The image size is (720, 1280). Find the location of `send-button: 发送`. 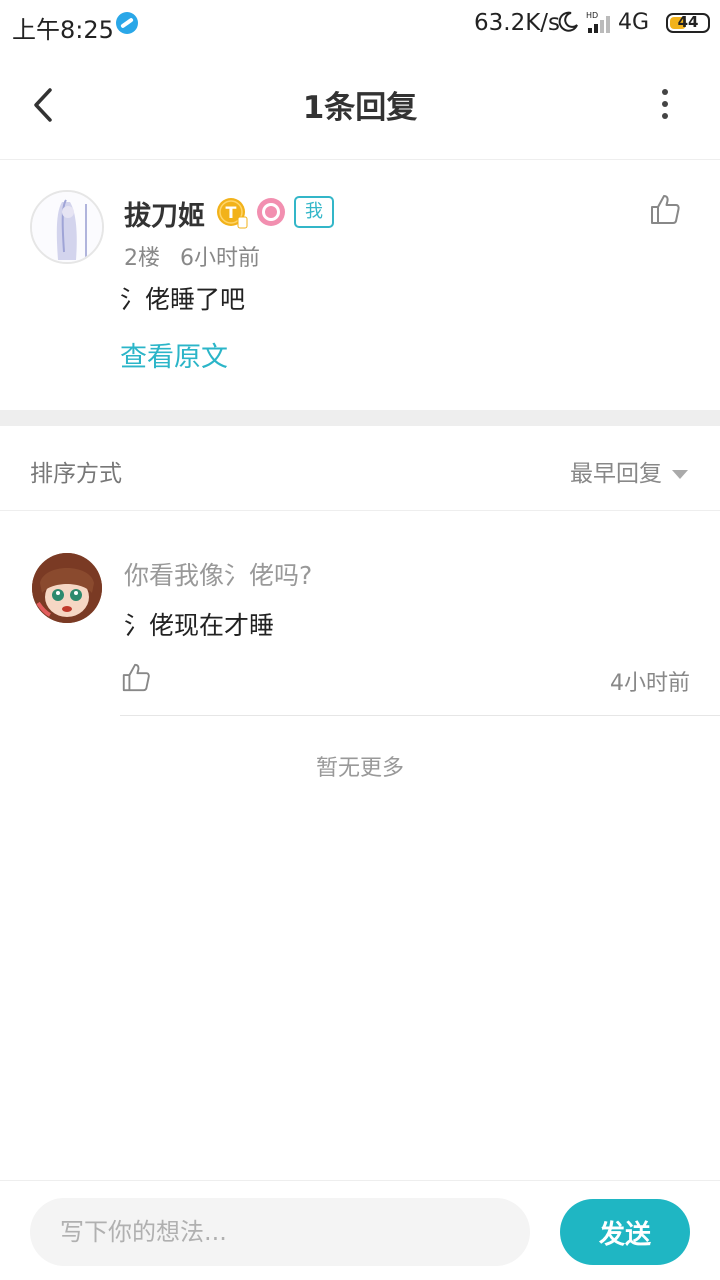

send-button: 发送 is located at coordinates (625, 1232).